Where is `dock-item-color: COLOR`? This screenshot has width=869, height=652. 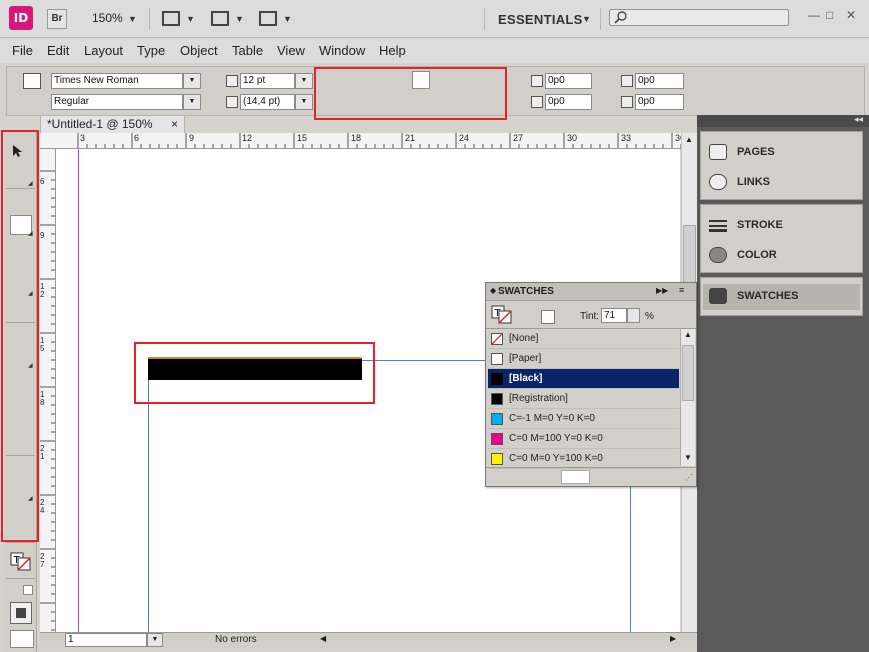 dock-item-color: COLOR is located at coordinates (784, 256).